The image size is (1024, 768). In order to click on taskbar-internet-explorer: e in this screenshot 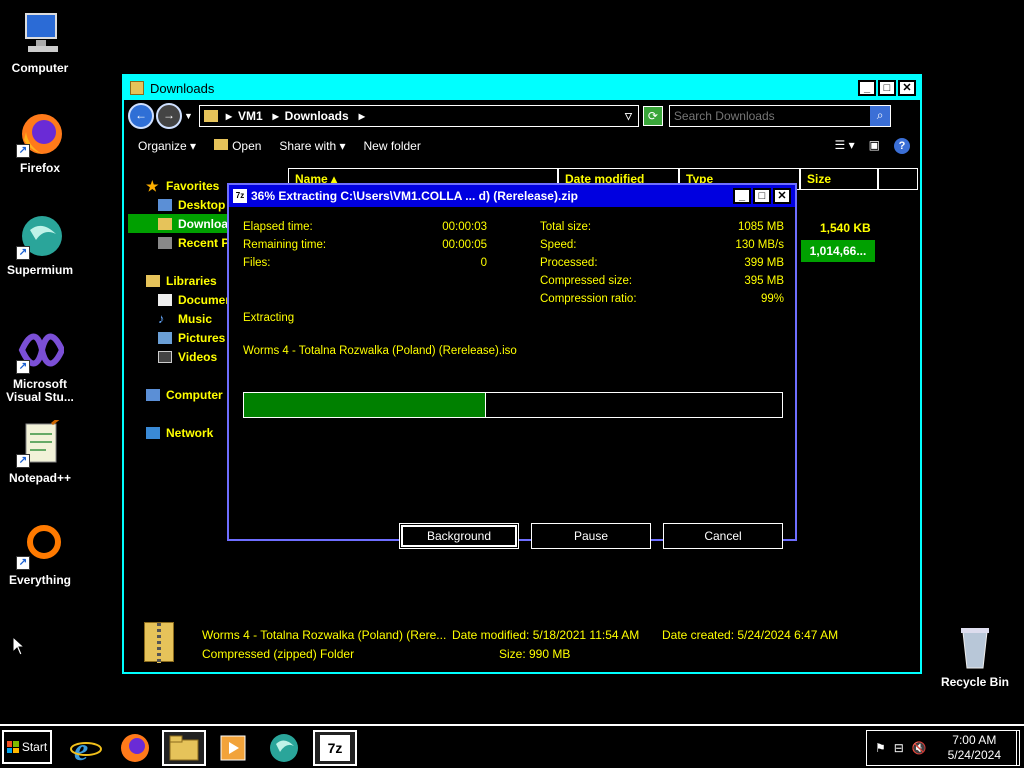, I will do `click(86, 748)`.